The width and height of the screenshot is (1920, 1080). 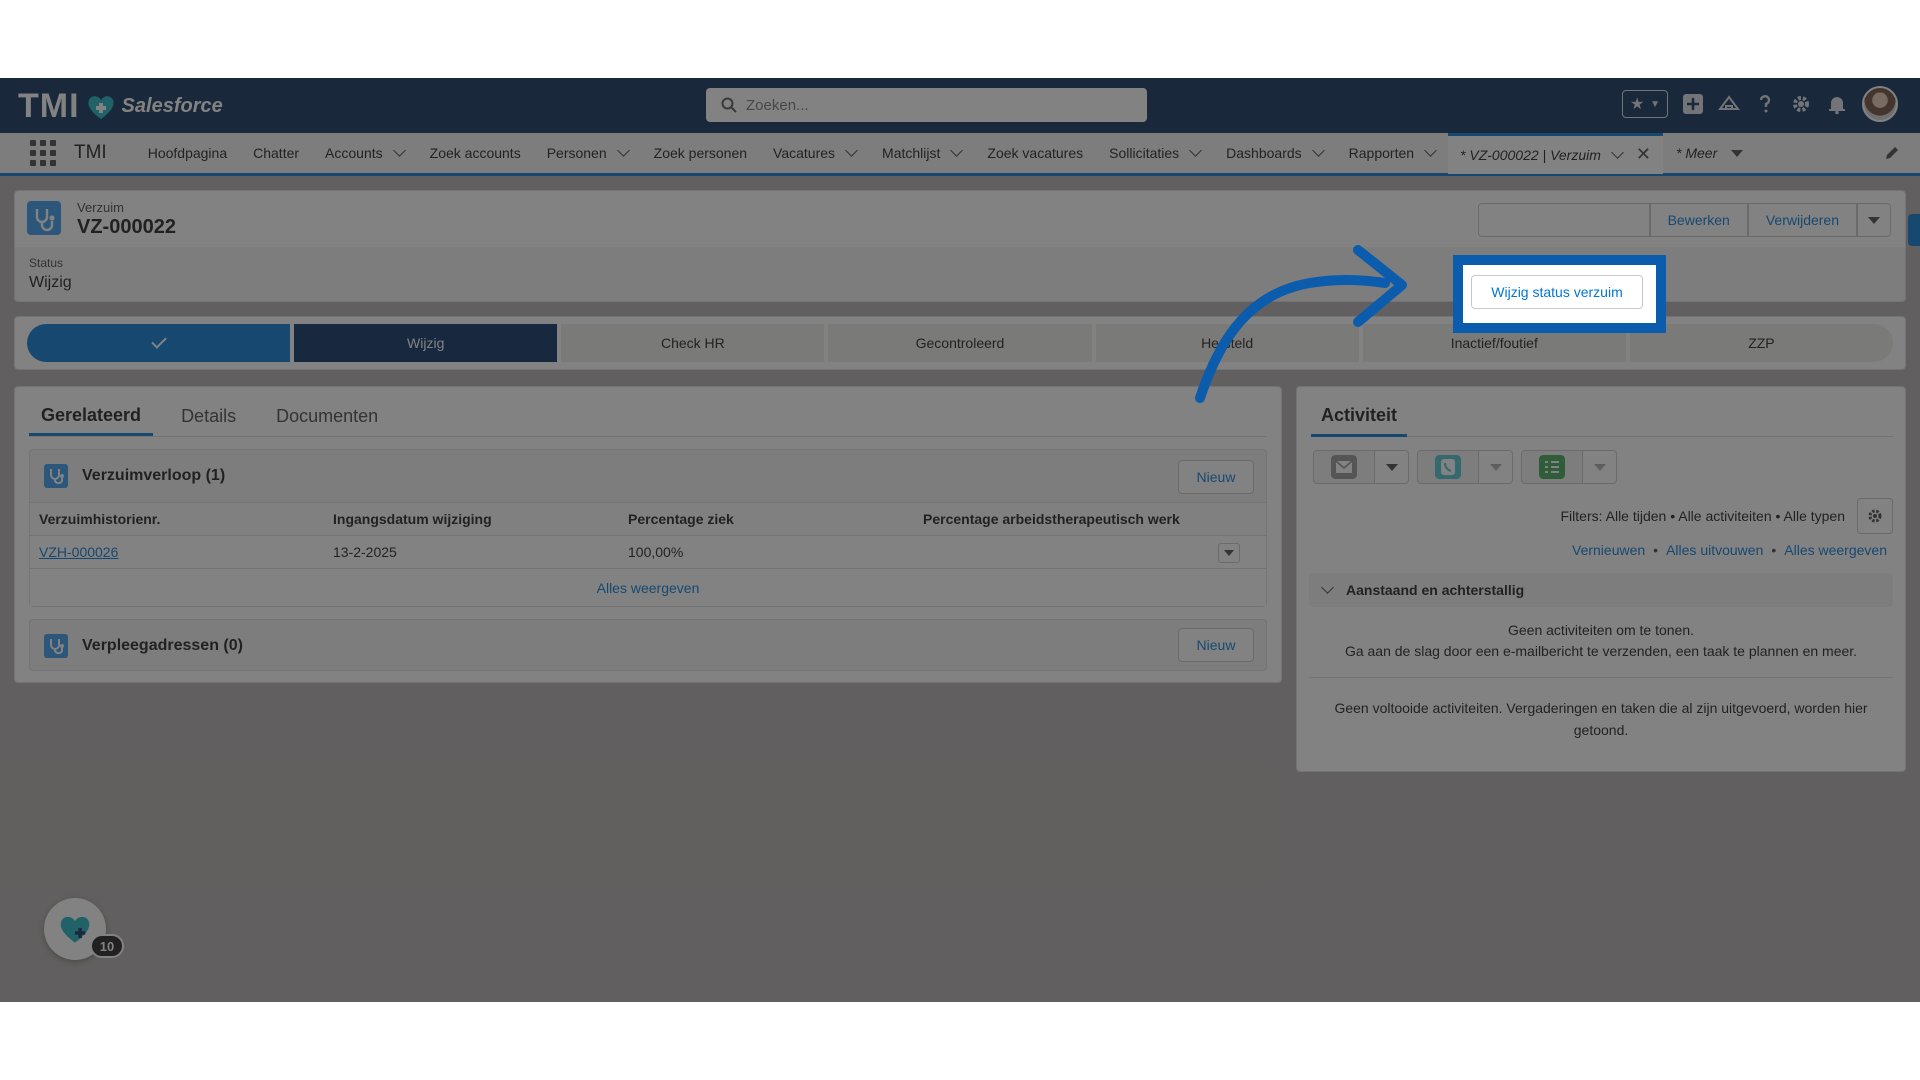 What do you see at coordinates (700, 153) in the screenshot?
I see `nav-item: Zoek personen` at bounding box center [700, 153].